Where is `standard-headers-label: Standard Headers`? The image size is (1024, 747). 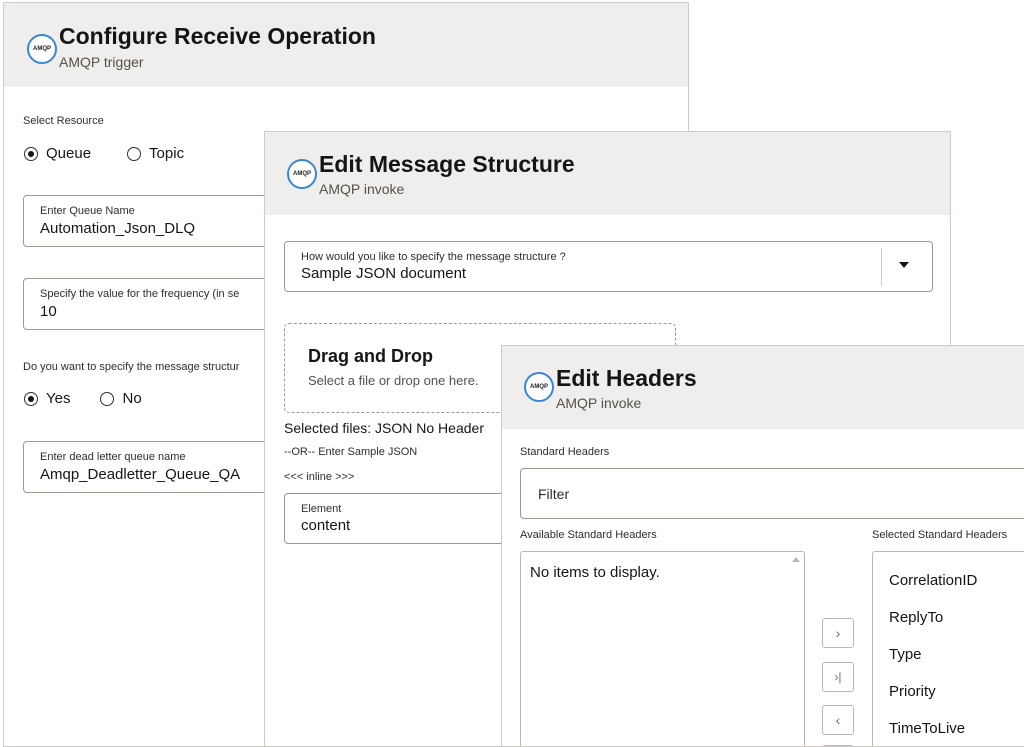 standard-headers-label: Standard Headers is located at coordinates (565, 452).